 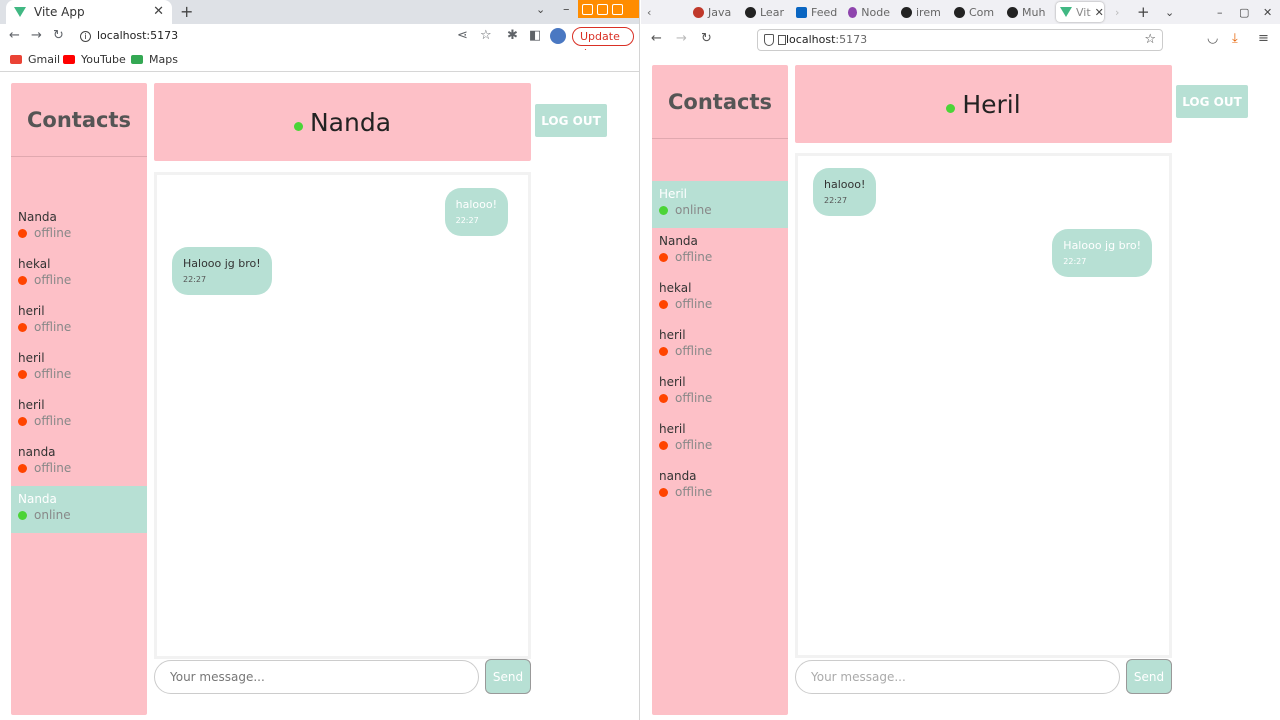 What do you see at coordinates (769, 40) in the screenshot?
I see `shield-icon` at bounding box center [769, 40].